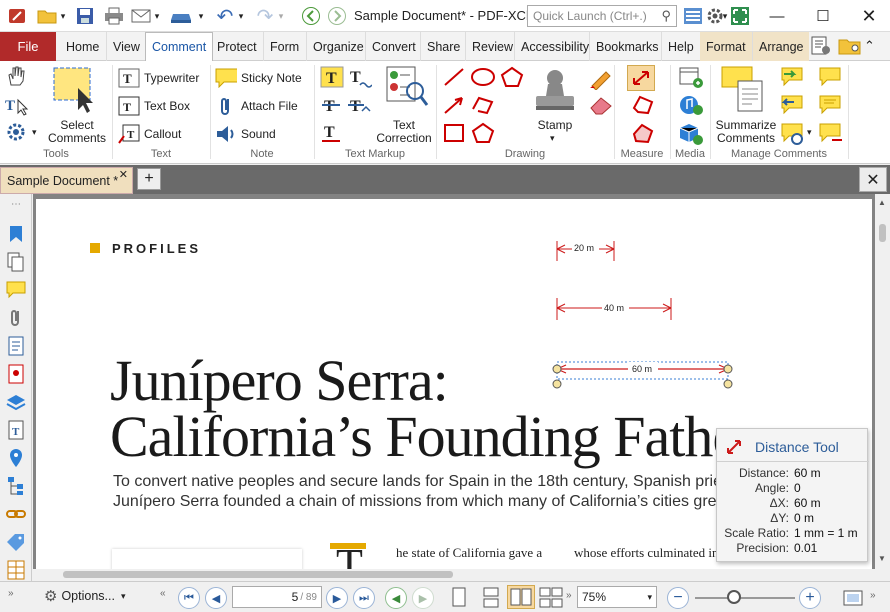 This screenshot has width=890, height=612. I want to click on typewriter-button: T Typewriter, so click(158, 78).